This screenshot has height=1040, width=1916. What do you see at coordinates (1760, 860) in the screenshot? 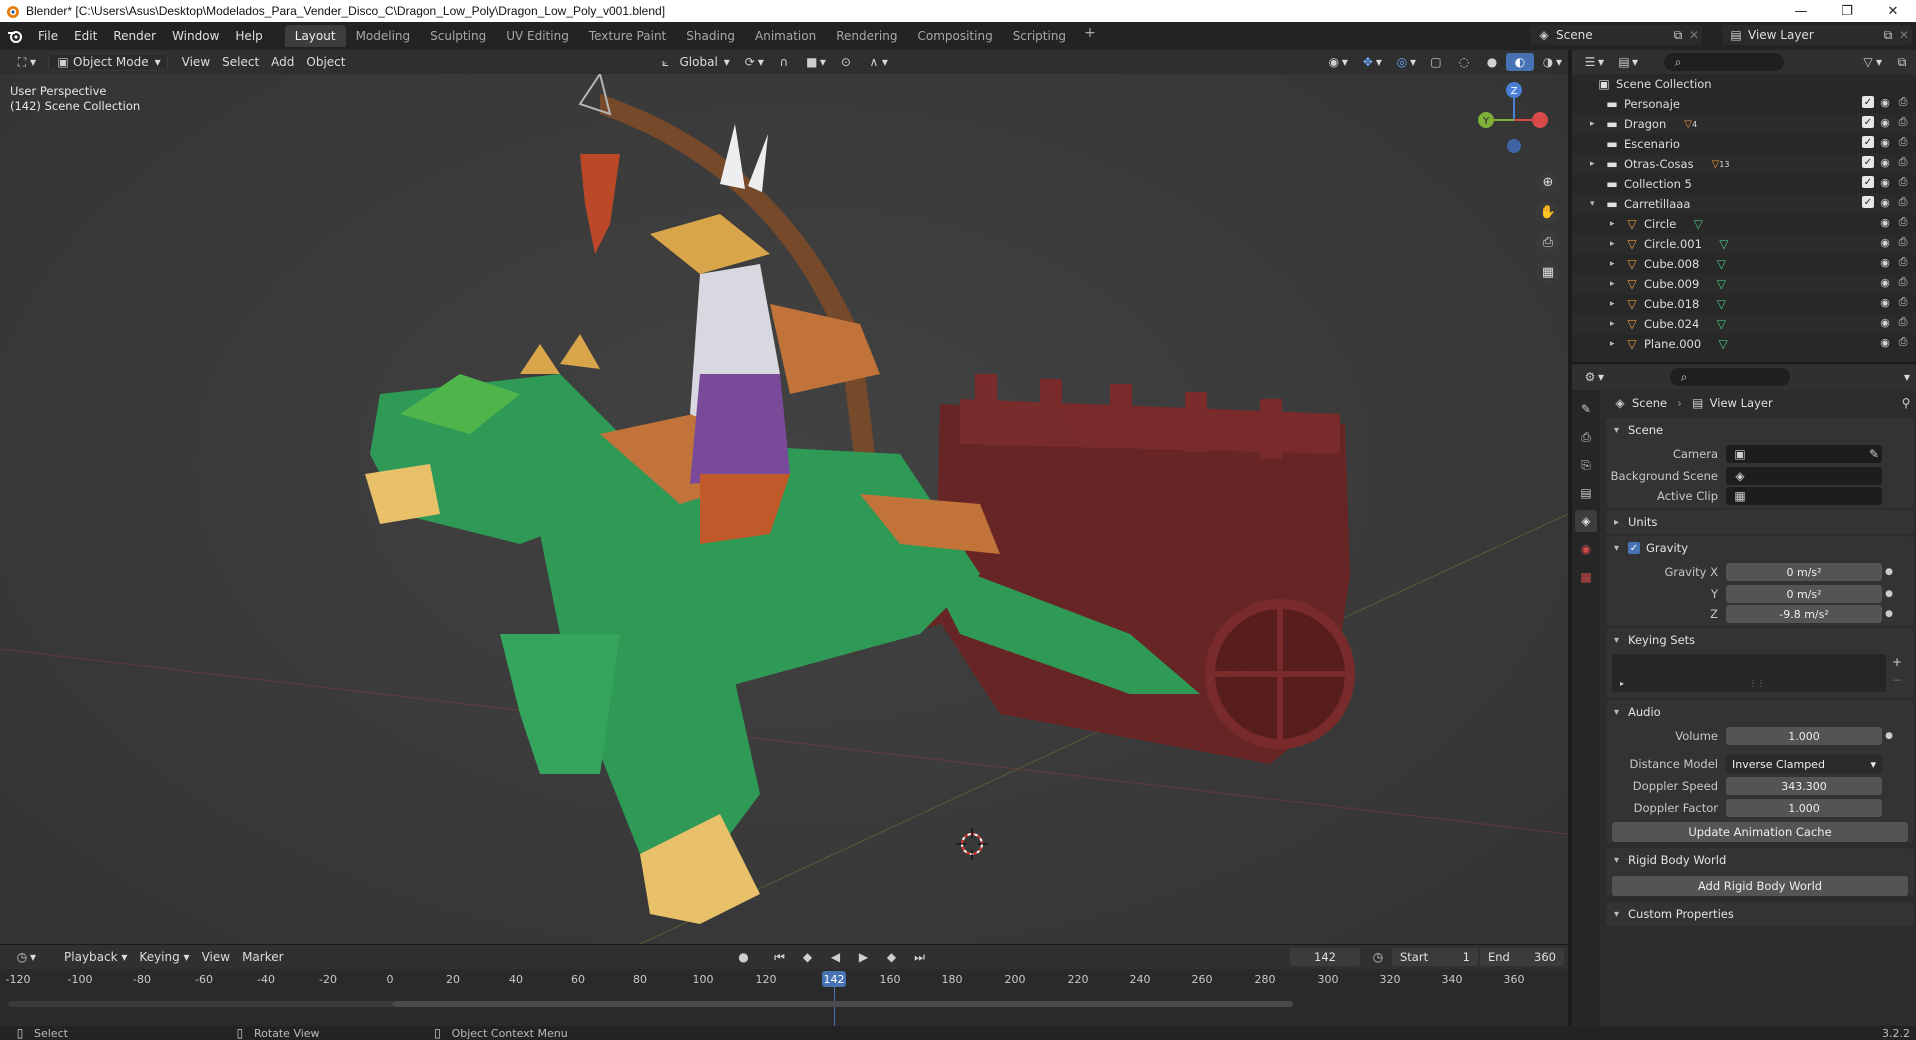
I see `rigid-body-header: ▾ Rigid Body World` at bounding box center [1760, 860].